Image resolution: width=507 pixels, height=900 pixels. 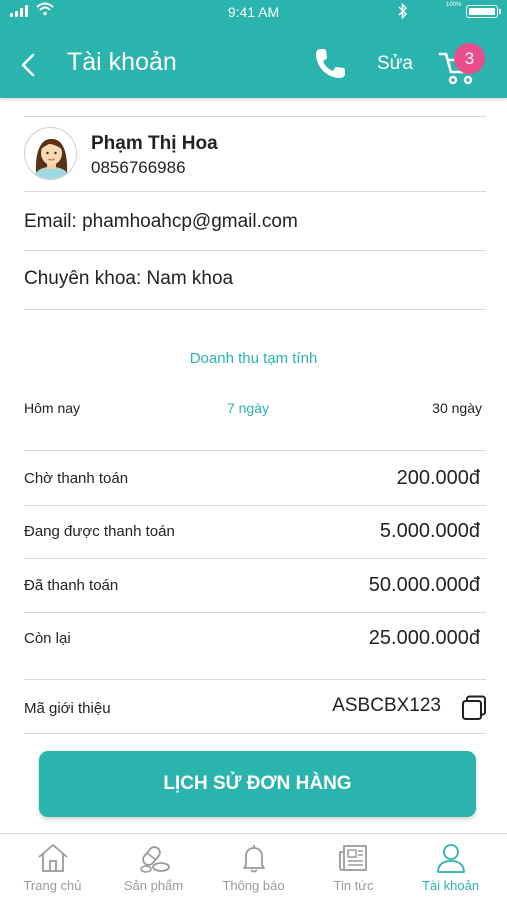 I want to click on bluetooth-icon, so click(x=403, y=11).